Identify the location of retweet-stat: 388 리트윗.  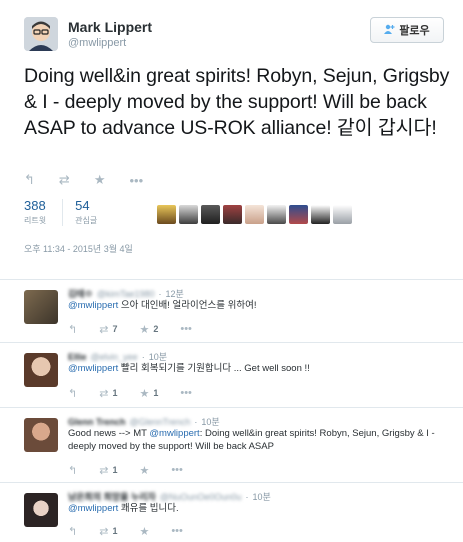
(43, 212).